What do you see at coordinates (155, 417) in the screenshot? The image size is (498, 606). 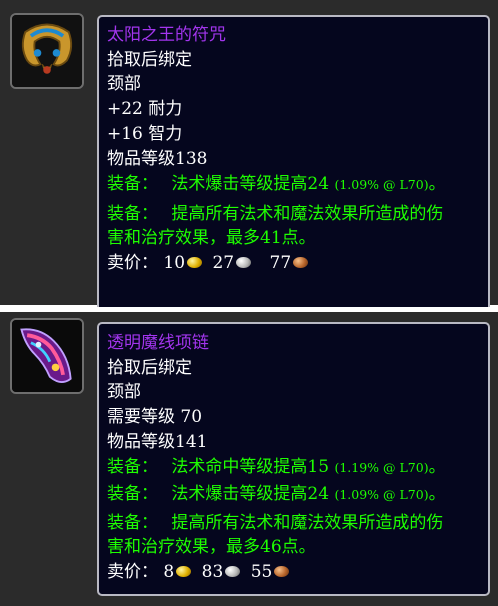 I see `required-level: 需要等级 70` at bounding box center [155, 417].